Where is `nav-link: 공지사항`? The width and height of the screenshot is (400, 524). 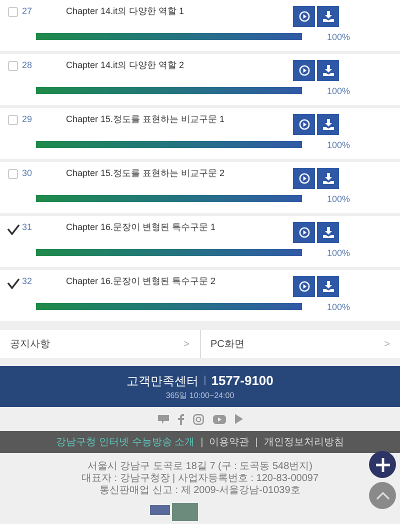
nav-link: 공지사항 is located at coordinates (30, 344).